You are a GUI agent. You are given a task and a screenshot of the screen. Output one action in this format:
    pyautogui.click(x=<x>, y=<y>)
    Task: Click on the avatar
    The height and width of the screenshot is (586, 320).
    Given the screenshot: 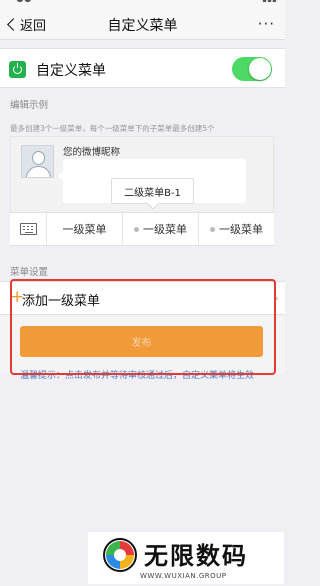 What is the action you would take?
    pyautogui.click(x=37, y=161)
    